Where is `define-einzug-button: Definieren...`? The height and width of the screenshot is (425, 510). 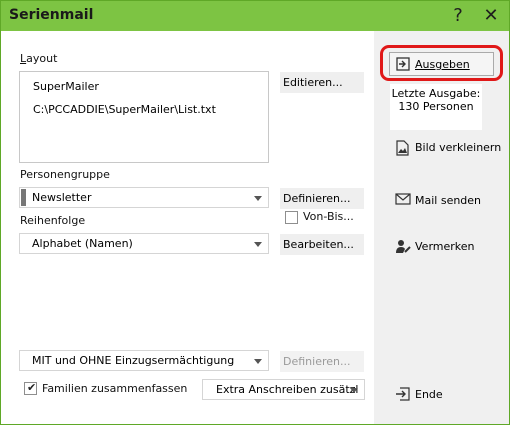
define-einzug-button: Definieren... is located at coordinates (322, 361).